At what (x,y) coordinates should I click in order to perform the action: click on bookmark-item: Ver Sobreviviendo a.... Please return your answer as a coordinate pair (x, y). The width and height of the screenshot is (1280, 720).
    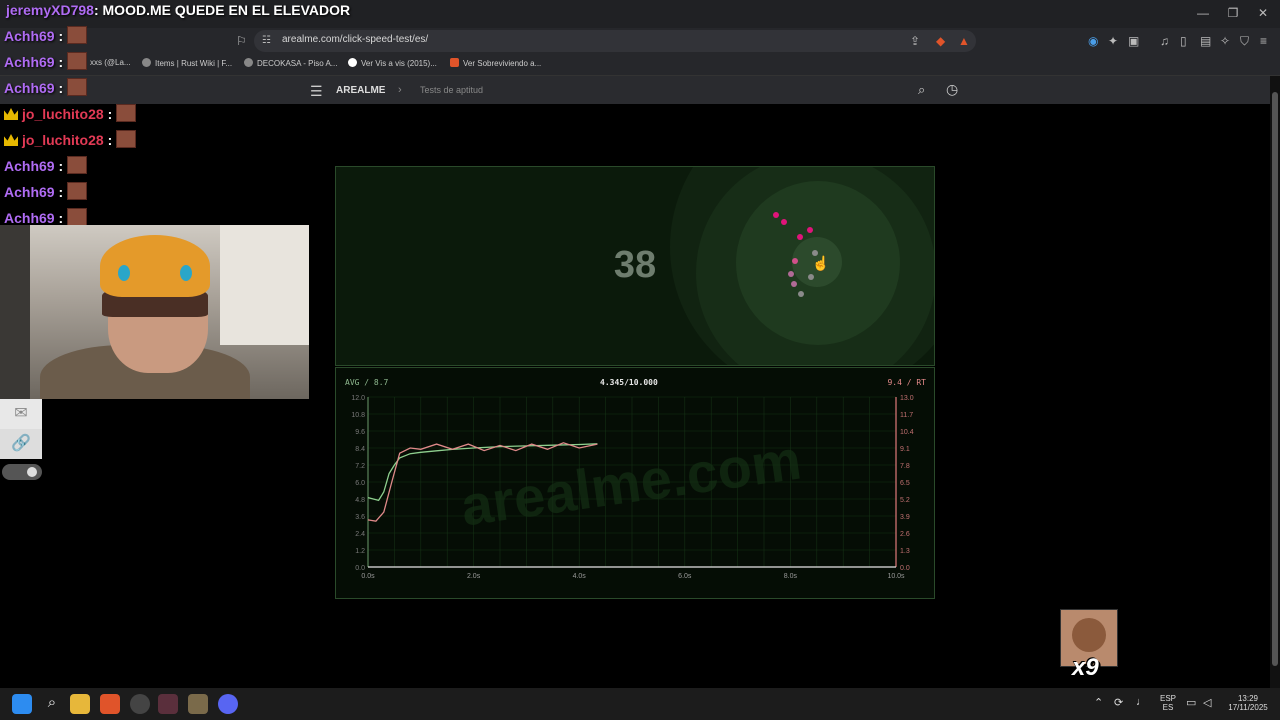
    Looking at the image, I should click on (495, 63).